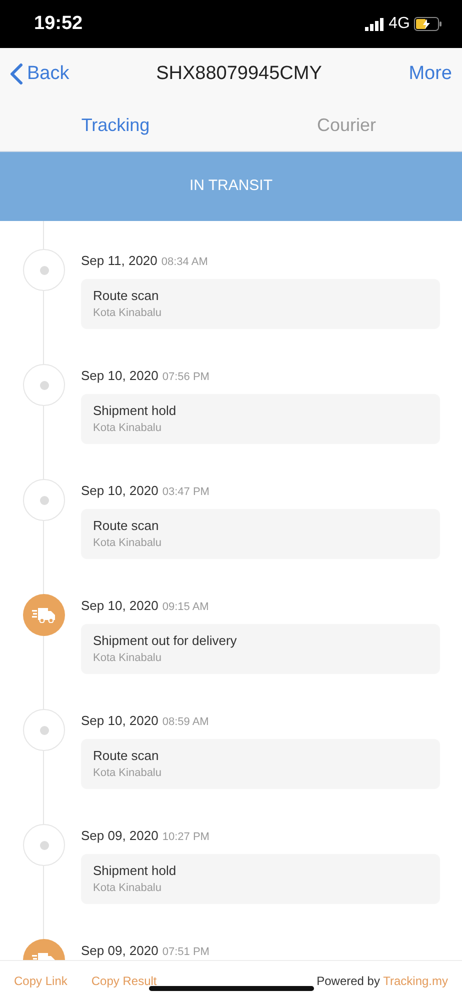  Describe the element at coordinates (382, 981) in the screenshot. I see `powered-by-text: Powered by Tracking.my` at that location.